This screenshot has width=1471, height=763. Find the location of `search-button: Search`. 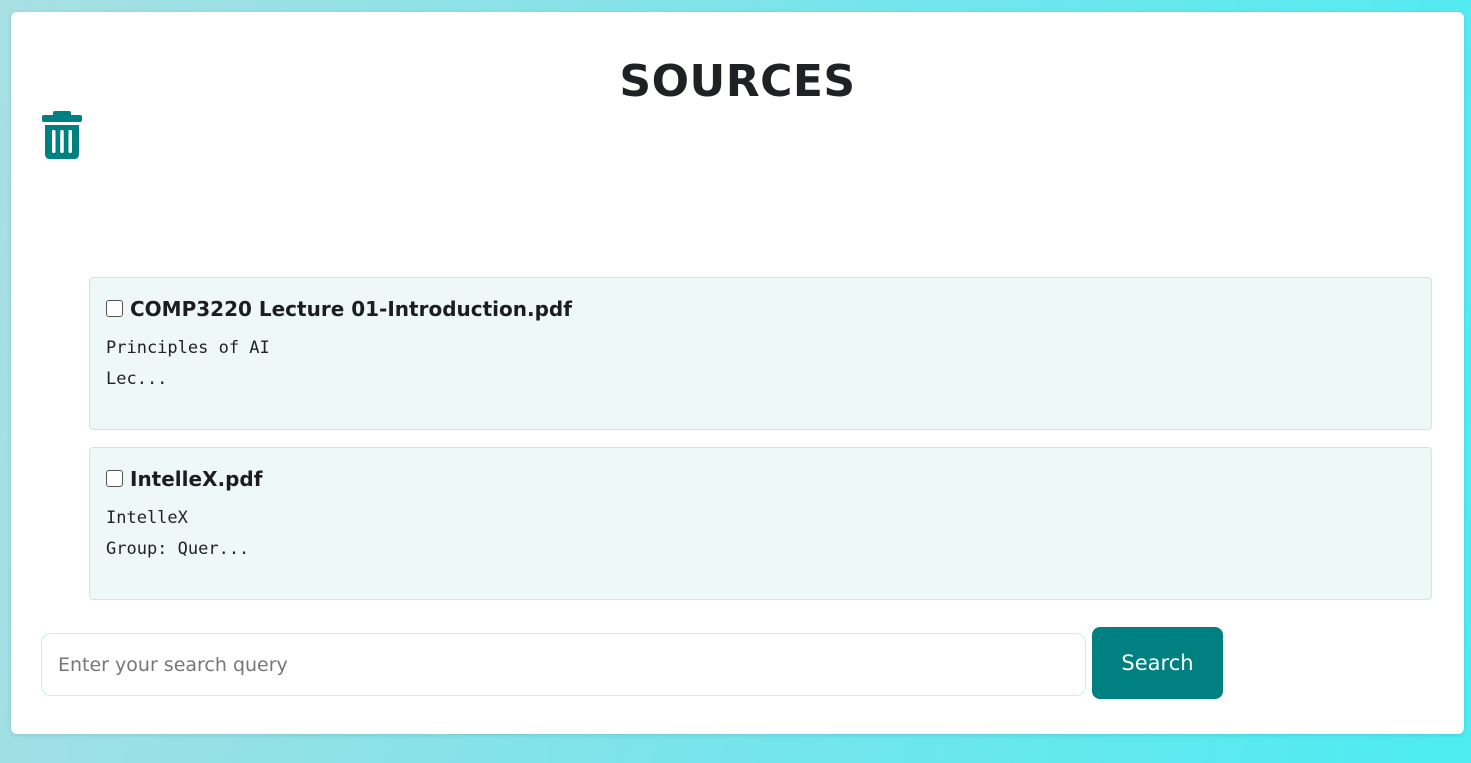

search-button: Search is located at coordinates (1157, 663).